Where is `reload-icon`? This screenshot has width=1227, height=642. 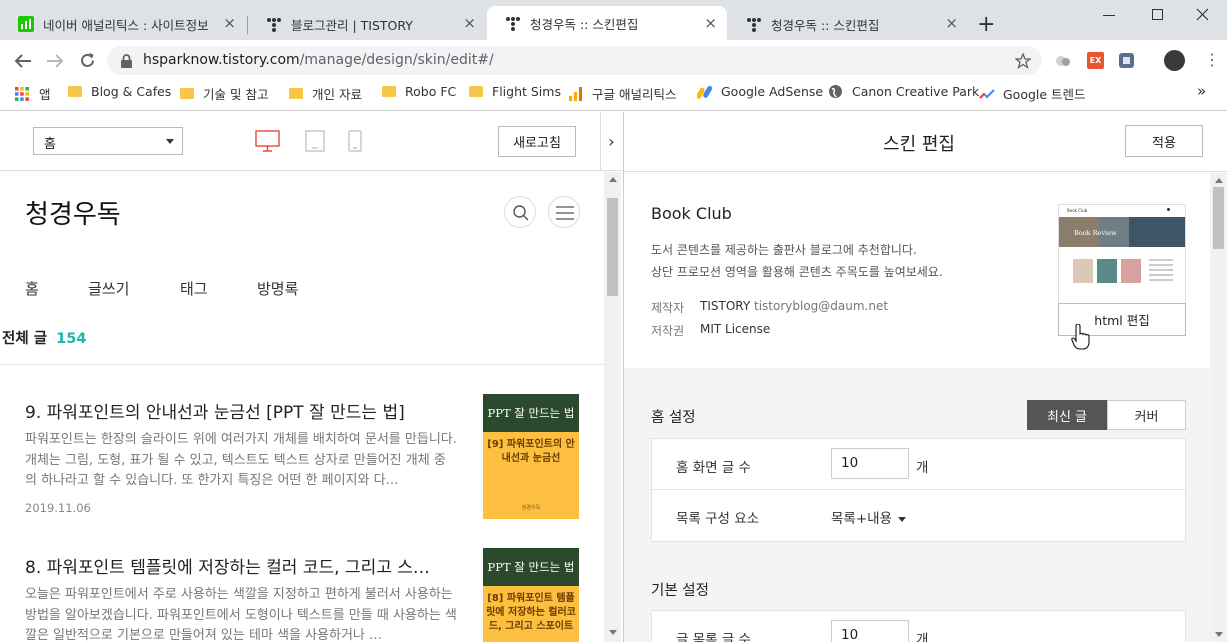 reload-icon is located at coordinates (87, 60).